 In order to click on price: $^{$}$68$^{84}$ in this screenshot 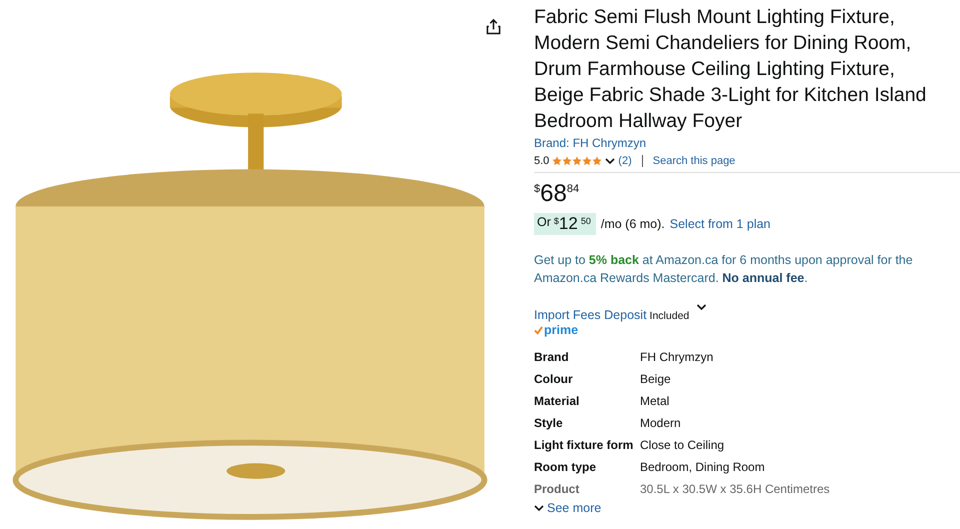, I will do `click(557, 194)`.